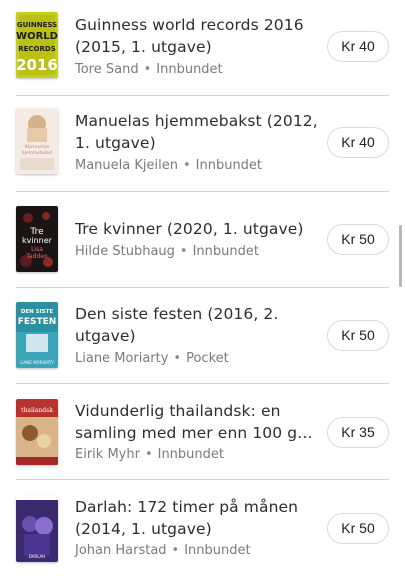 The width and height of the screenshot is (405, 576). I want to click on book-author: Hilde Stubhaug, so click(125, 251).